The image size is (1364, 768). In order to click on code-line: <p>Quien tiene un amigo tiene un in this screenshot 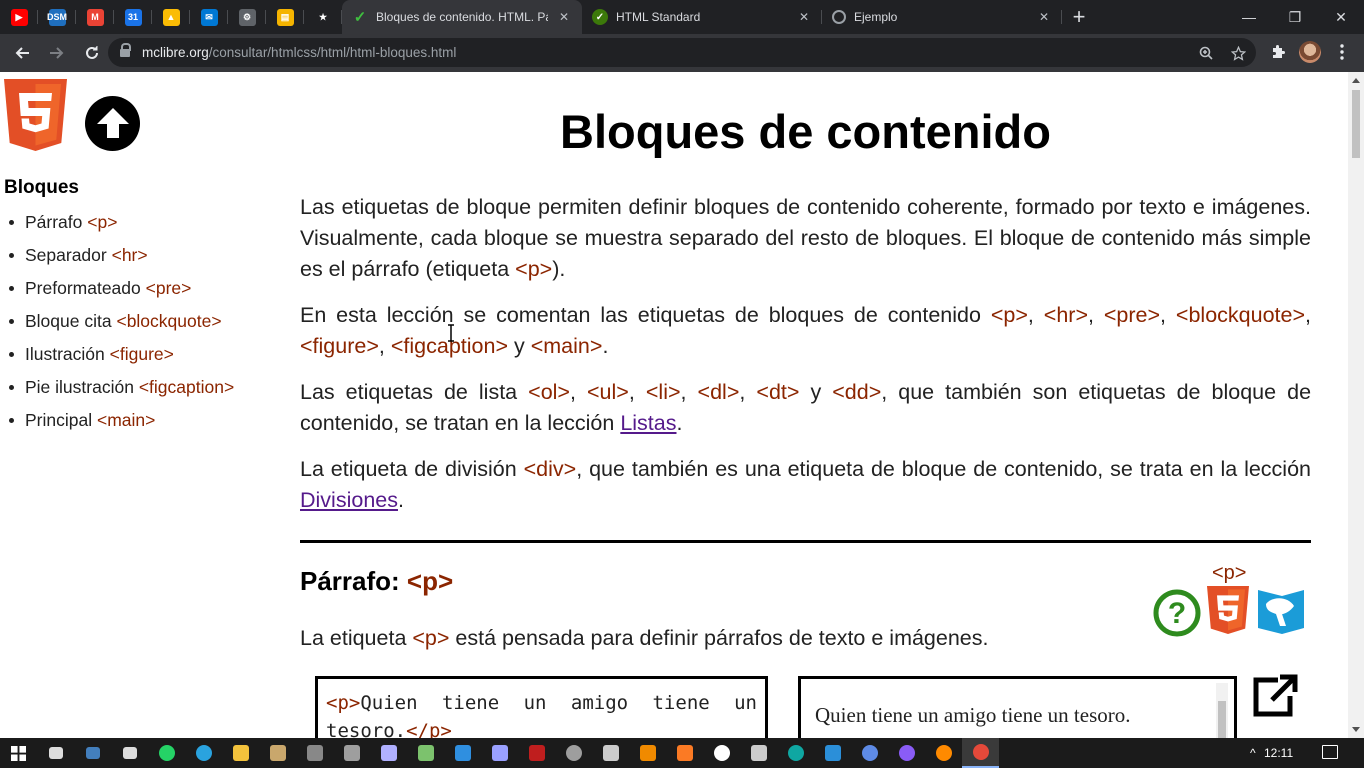, I will do `click(541, 703)`.